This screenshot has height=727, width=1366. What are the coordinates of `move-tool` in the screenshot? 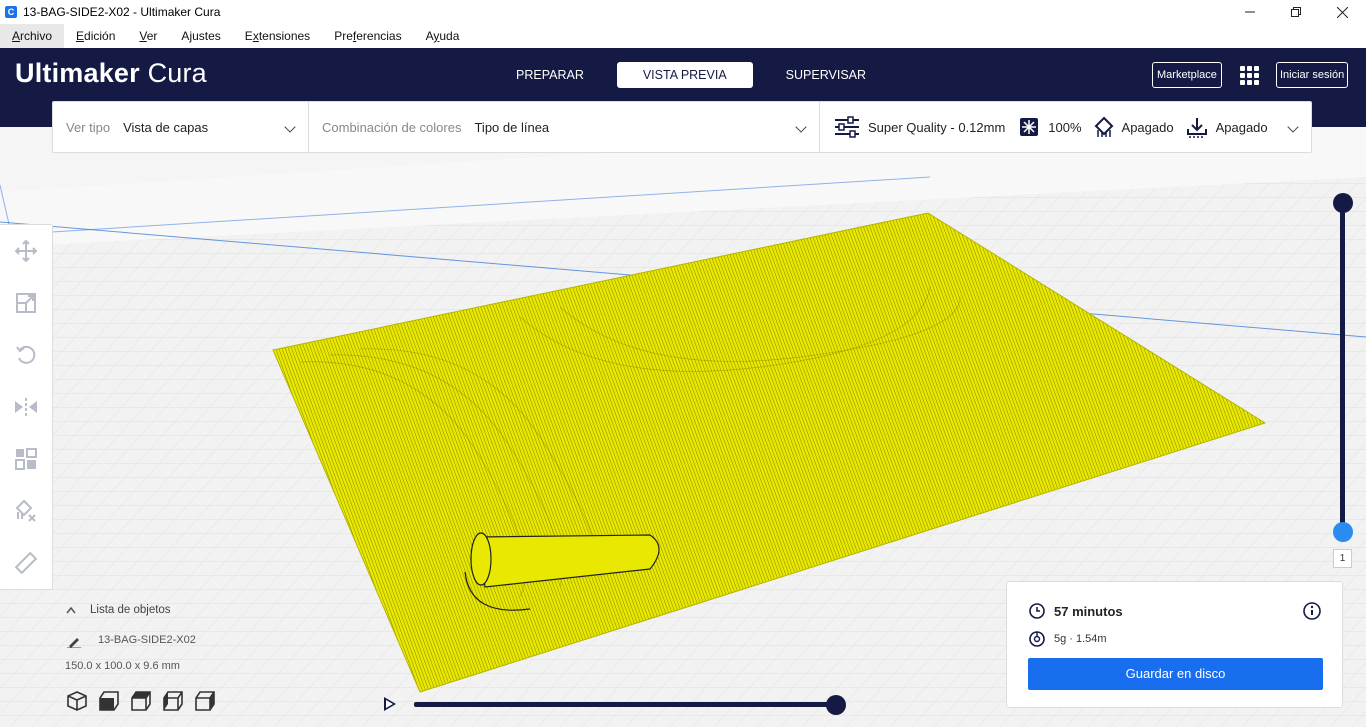 It's located at (26, 251).